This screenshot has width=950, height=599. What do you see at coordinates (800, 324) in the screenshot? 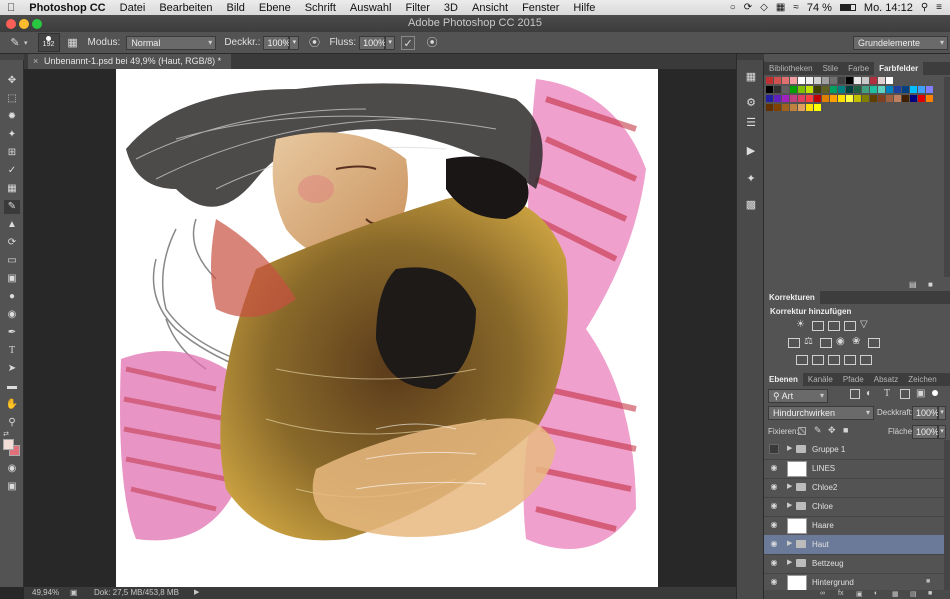
I see `brightness-contrast-icon: ☀` at bounding box center [800, 324].